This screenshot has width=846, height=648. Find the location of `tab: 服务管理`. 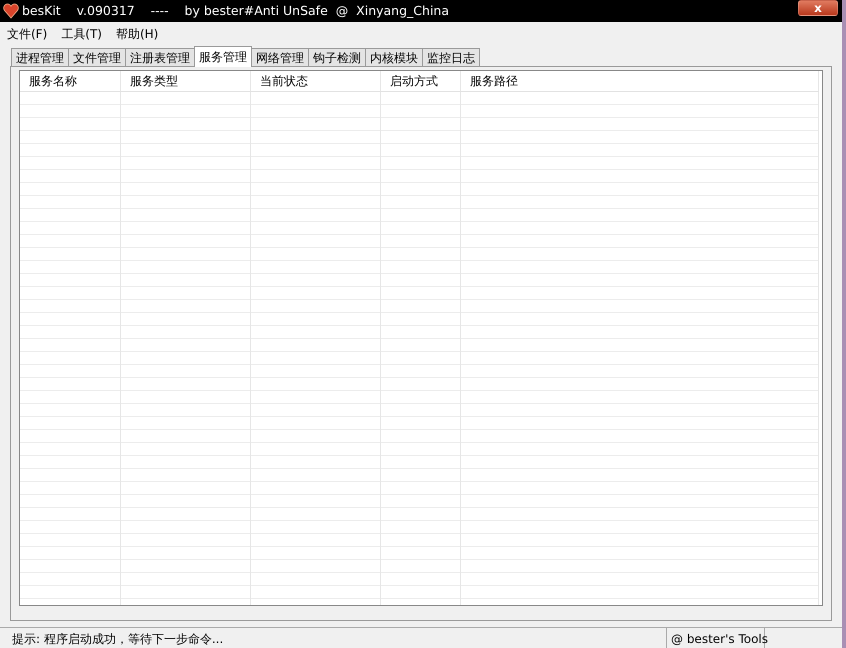

tab: 服务管理 is located at coordinates (223, 56).